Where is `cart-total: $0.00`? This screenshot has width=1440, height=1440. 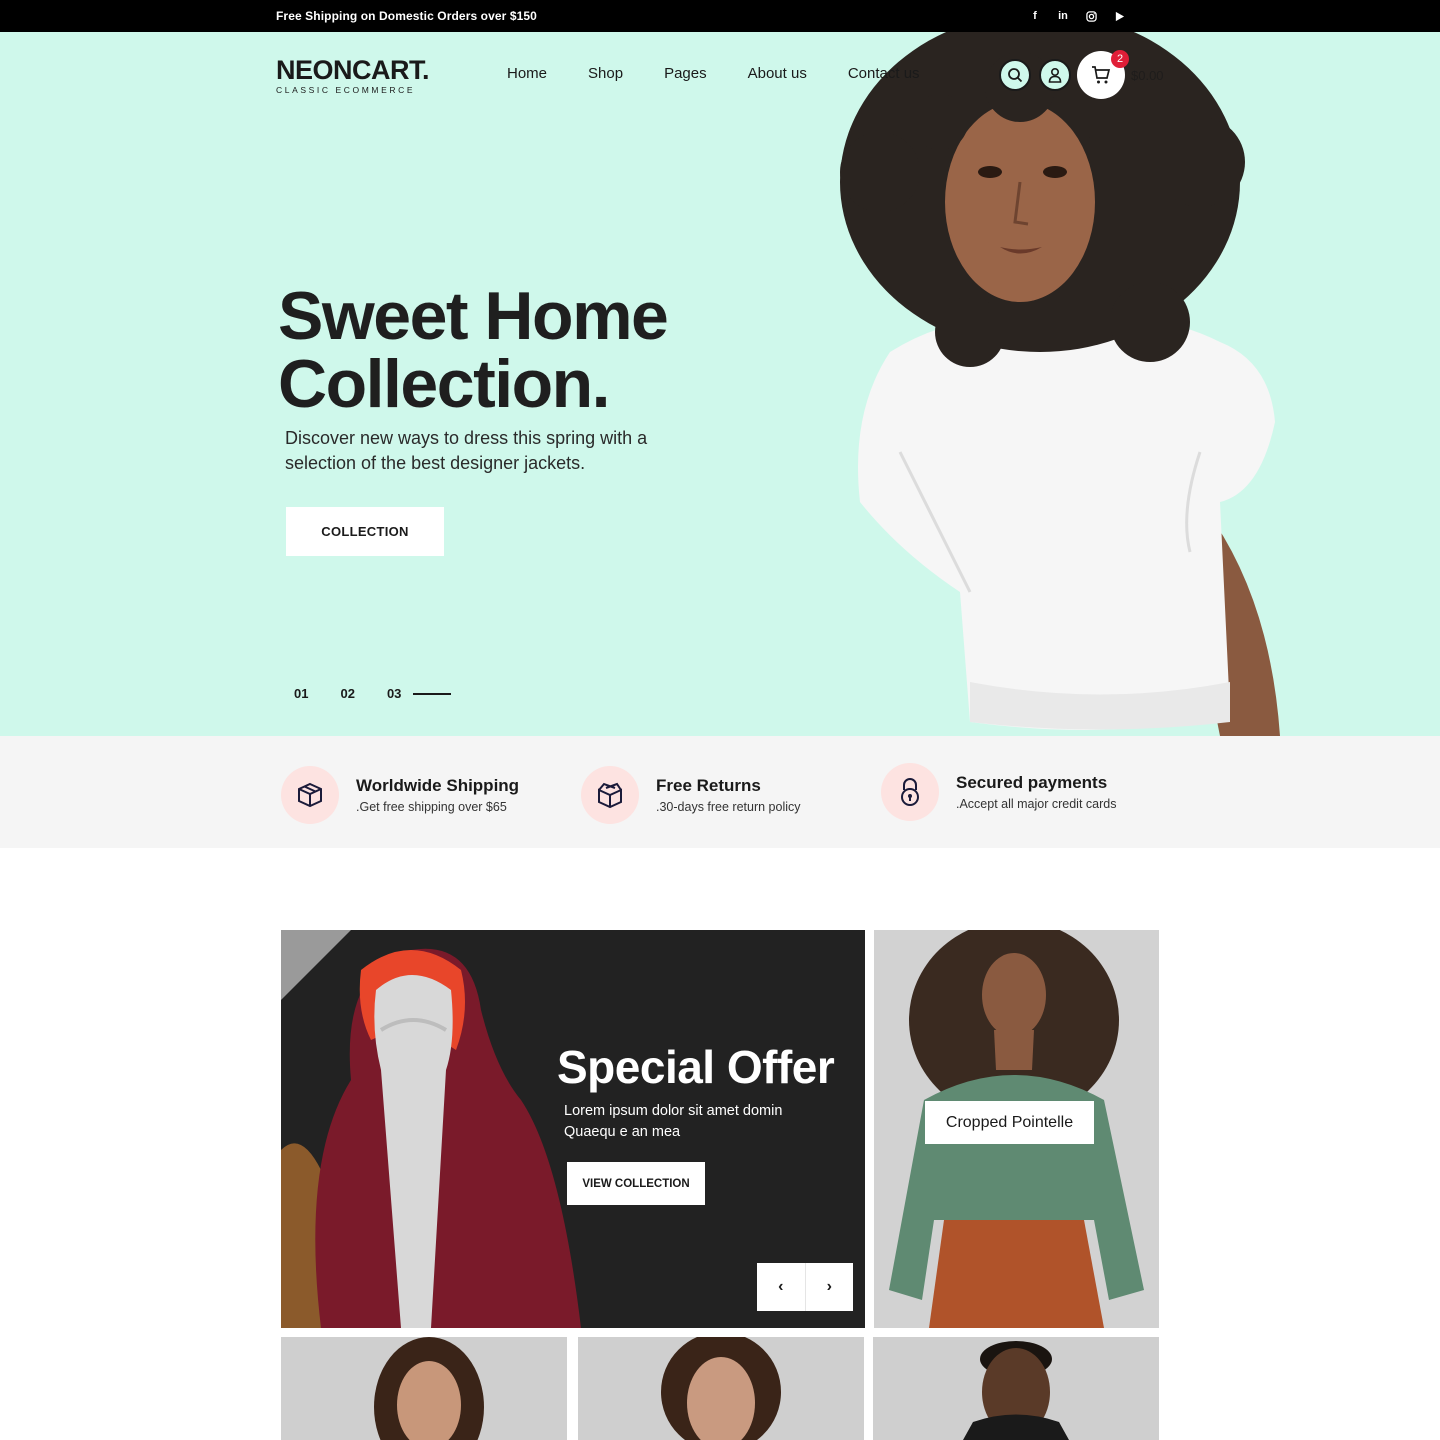
cart-total: $0.00 is located at coordinates (1147, 75).